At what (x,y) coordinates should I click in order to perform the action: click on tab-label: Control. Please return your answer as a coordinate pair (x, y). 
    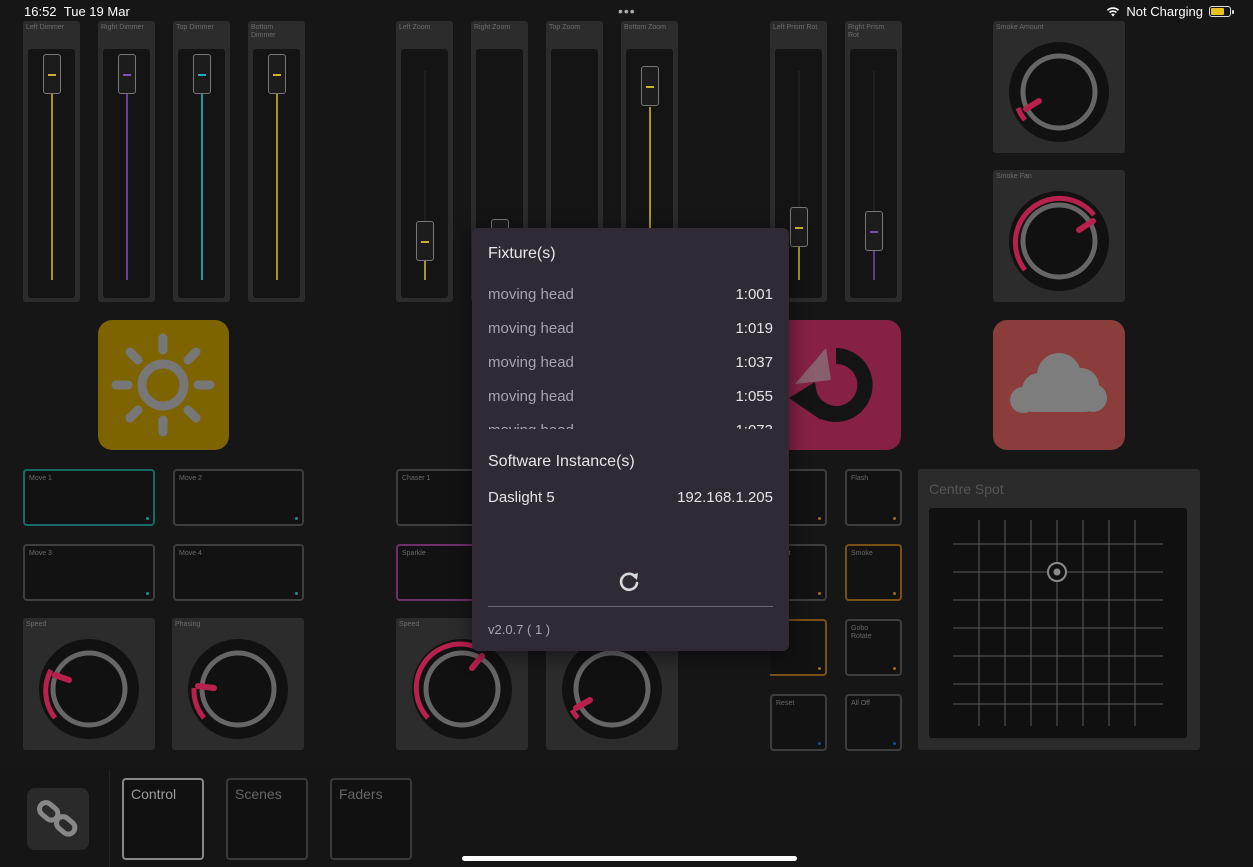
    Looking at the image, I should click on (154, 794).